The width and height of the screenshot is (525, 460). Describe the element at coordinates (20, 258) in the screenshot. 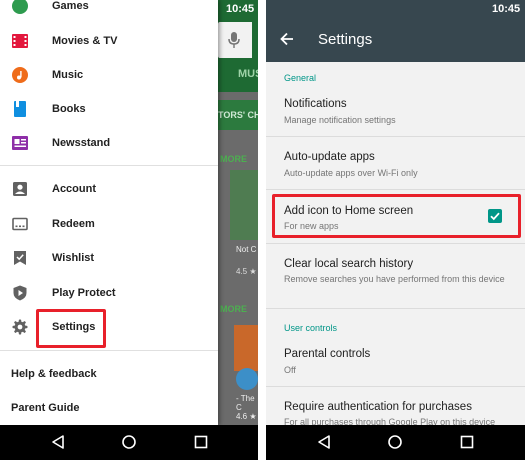

I see `wishlist-icon` at that location.